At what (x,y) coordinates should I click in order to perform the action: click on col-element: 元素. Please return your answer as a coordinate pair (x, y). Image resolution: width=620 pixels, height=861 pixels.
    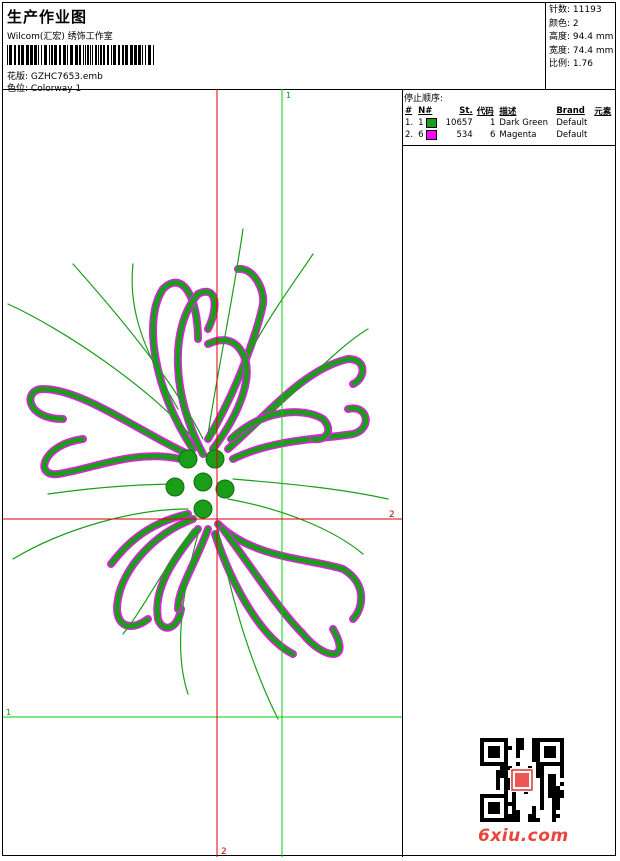
    Looking at the image, I should click on (603, 112).